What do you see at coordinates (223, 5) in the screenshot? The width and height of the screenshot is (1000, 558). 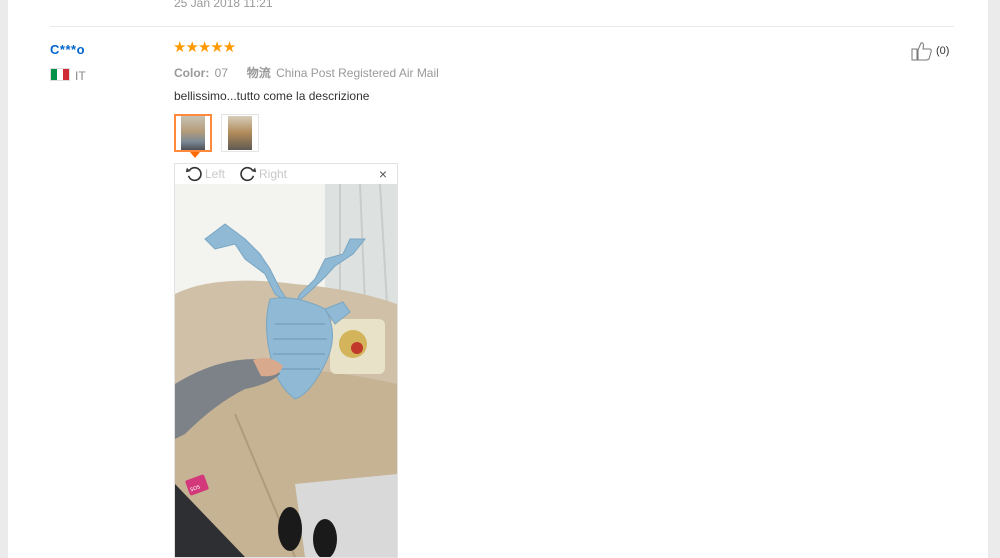 I see `previous-review-date: 25 Jan 2018 11:21` at bounding box center [223, 5].